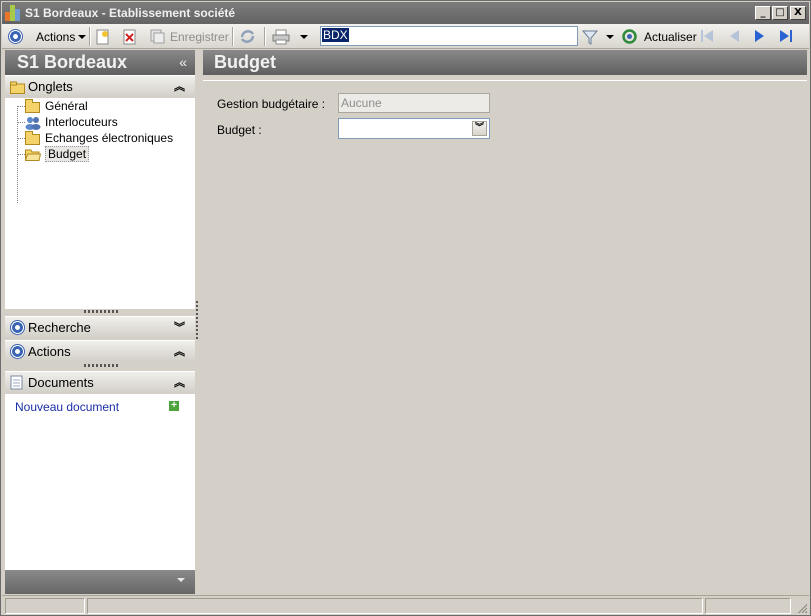 This screenshot has width=811, height=616. Describe the element at coordinates (670, 36) in the screenshot. I see `refresh-button-label: Actualiser` at that location.